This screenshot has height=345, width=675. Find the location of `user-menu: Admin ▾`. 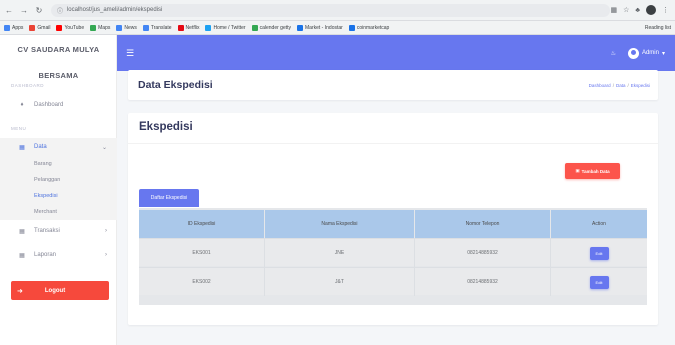

user-menu: Admin ▾ is located at coordinates (646, 53).